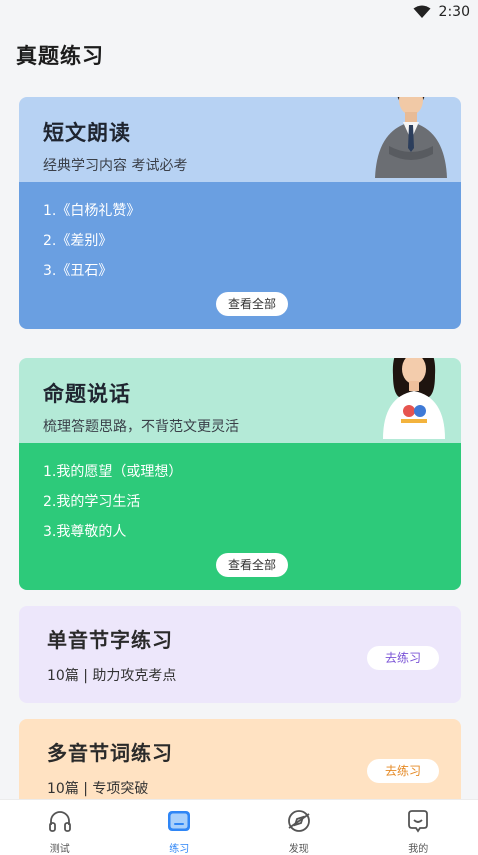 The width and height of the screenshot is (478, 855). I want to click on tab-practice-label: 练习, so click(179, 849).